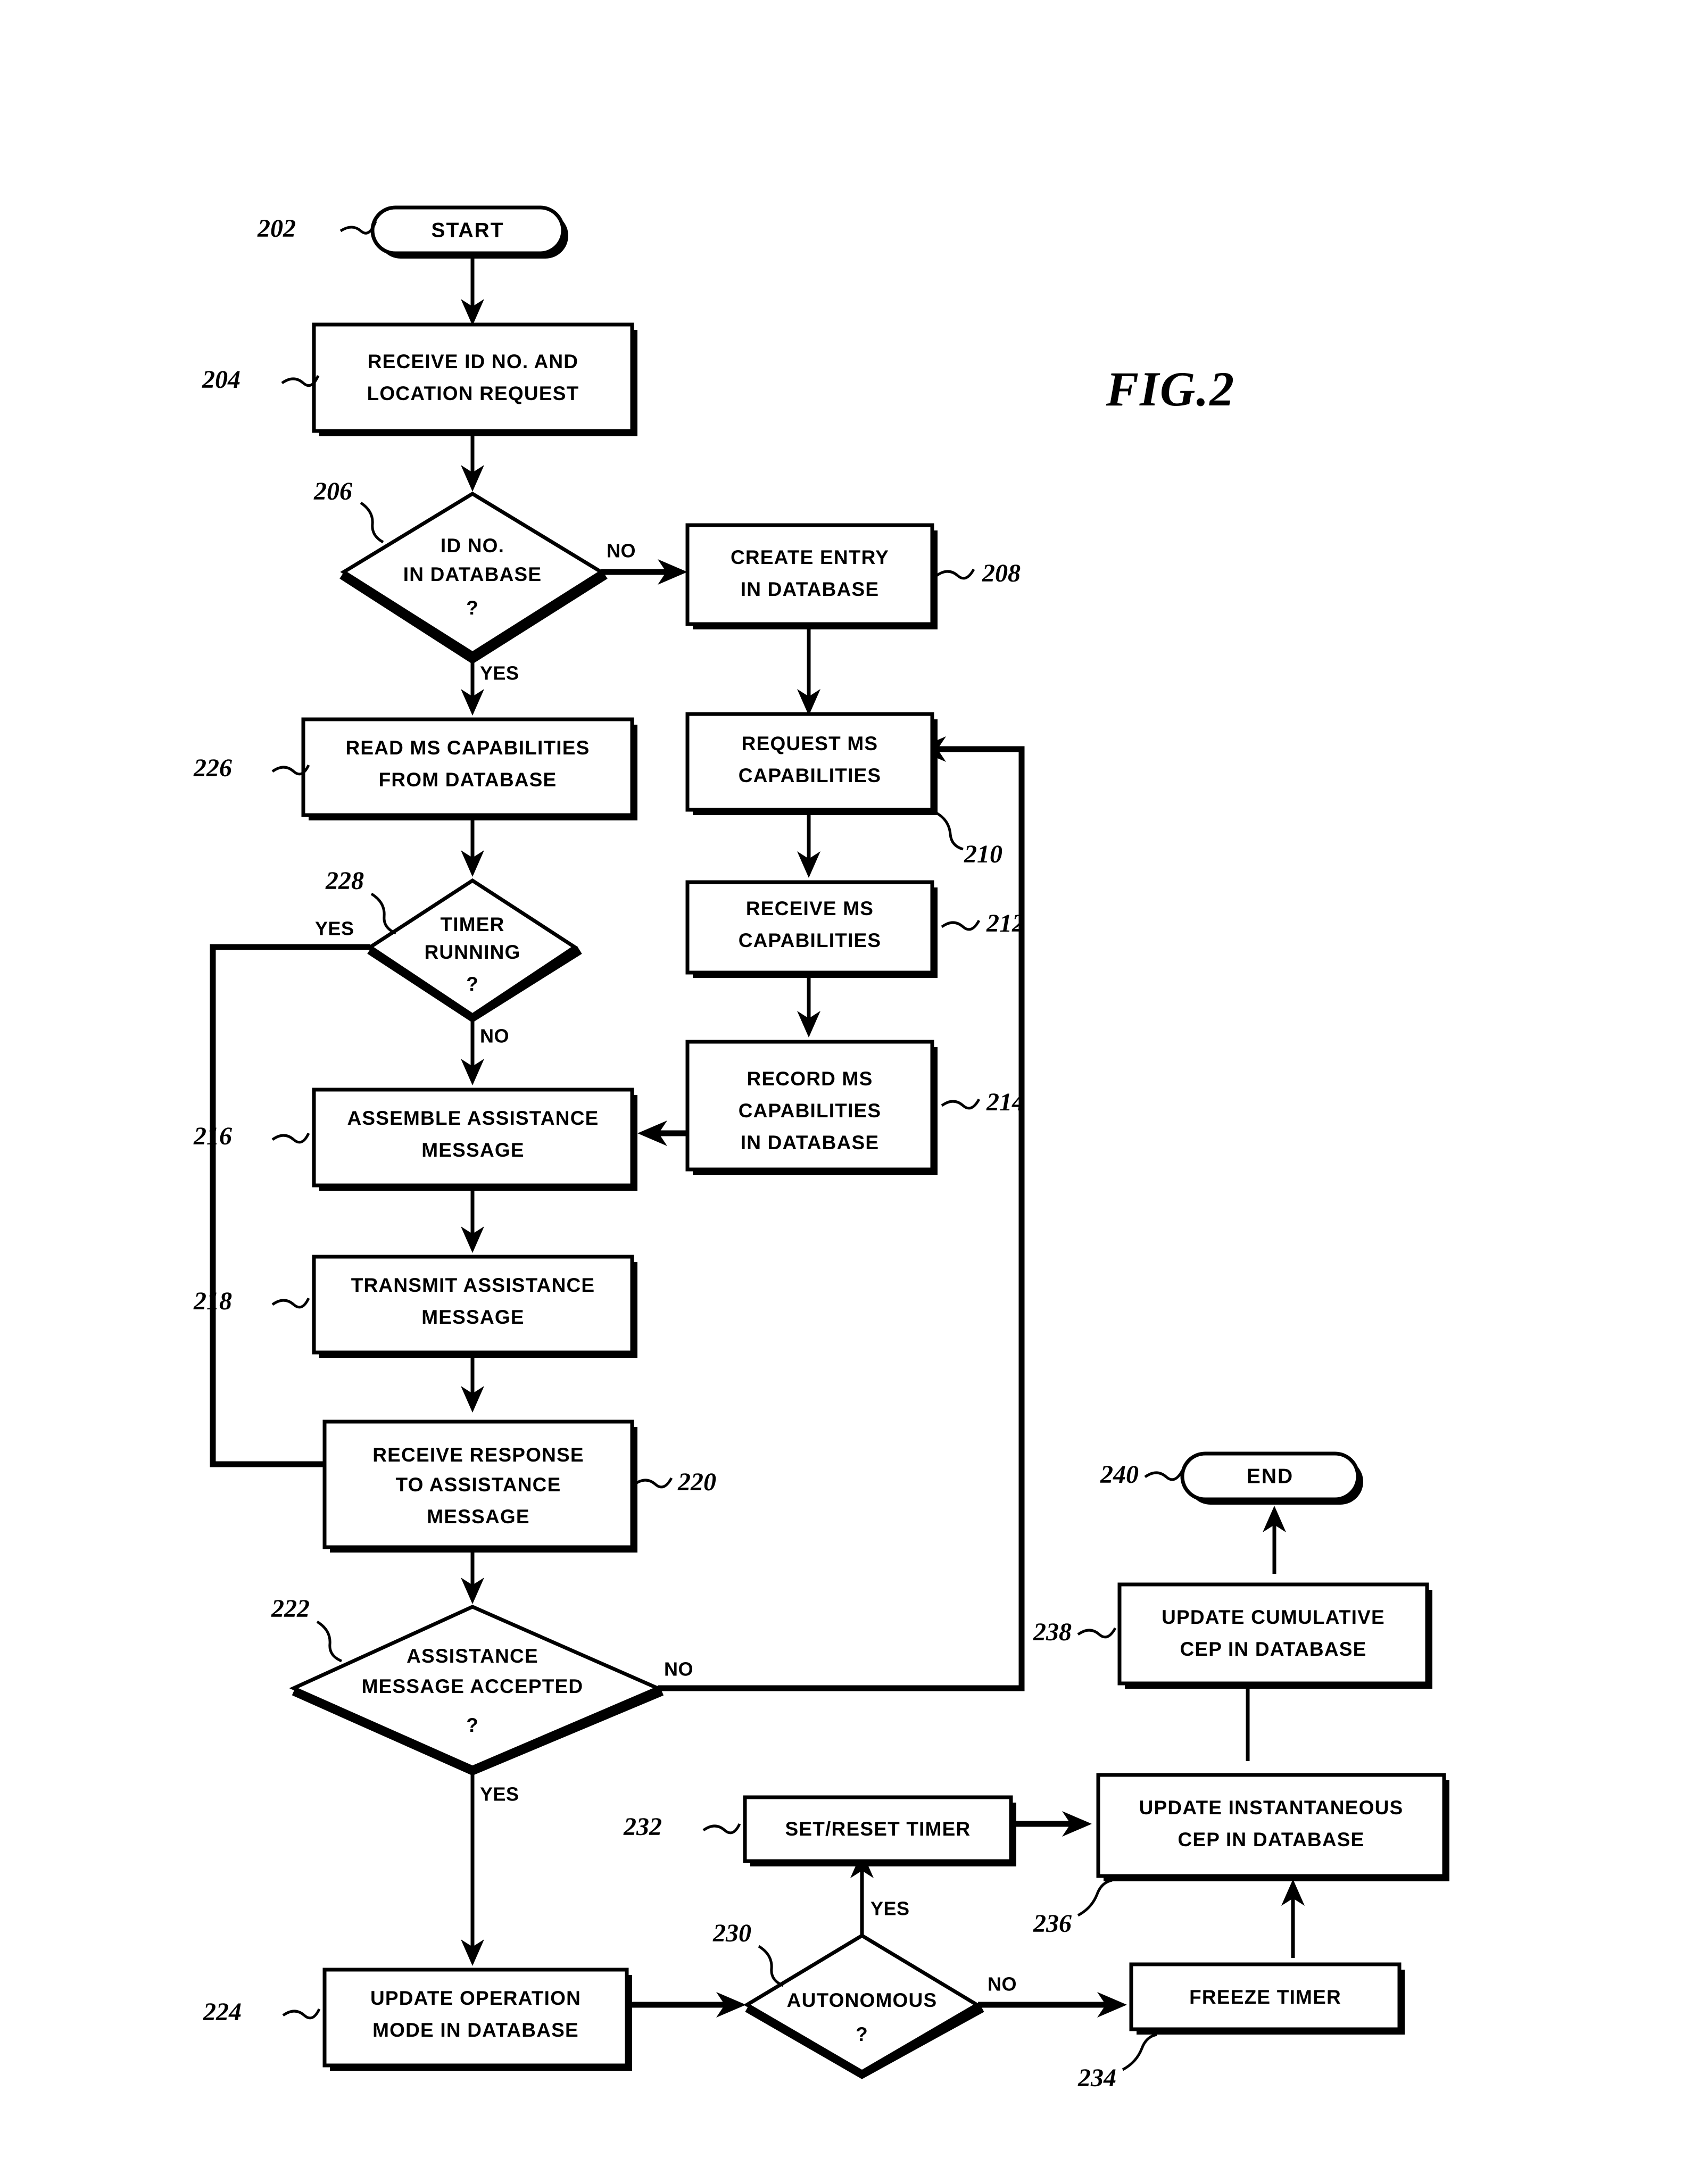 This screenshot has height=2158, width=1708. Describe the element at coordinates (1273, 1617) in the screenshot. I see `update-cum-cep-line-1: UPDATE CUMULATIVE` at that location.